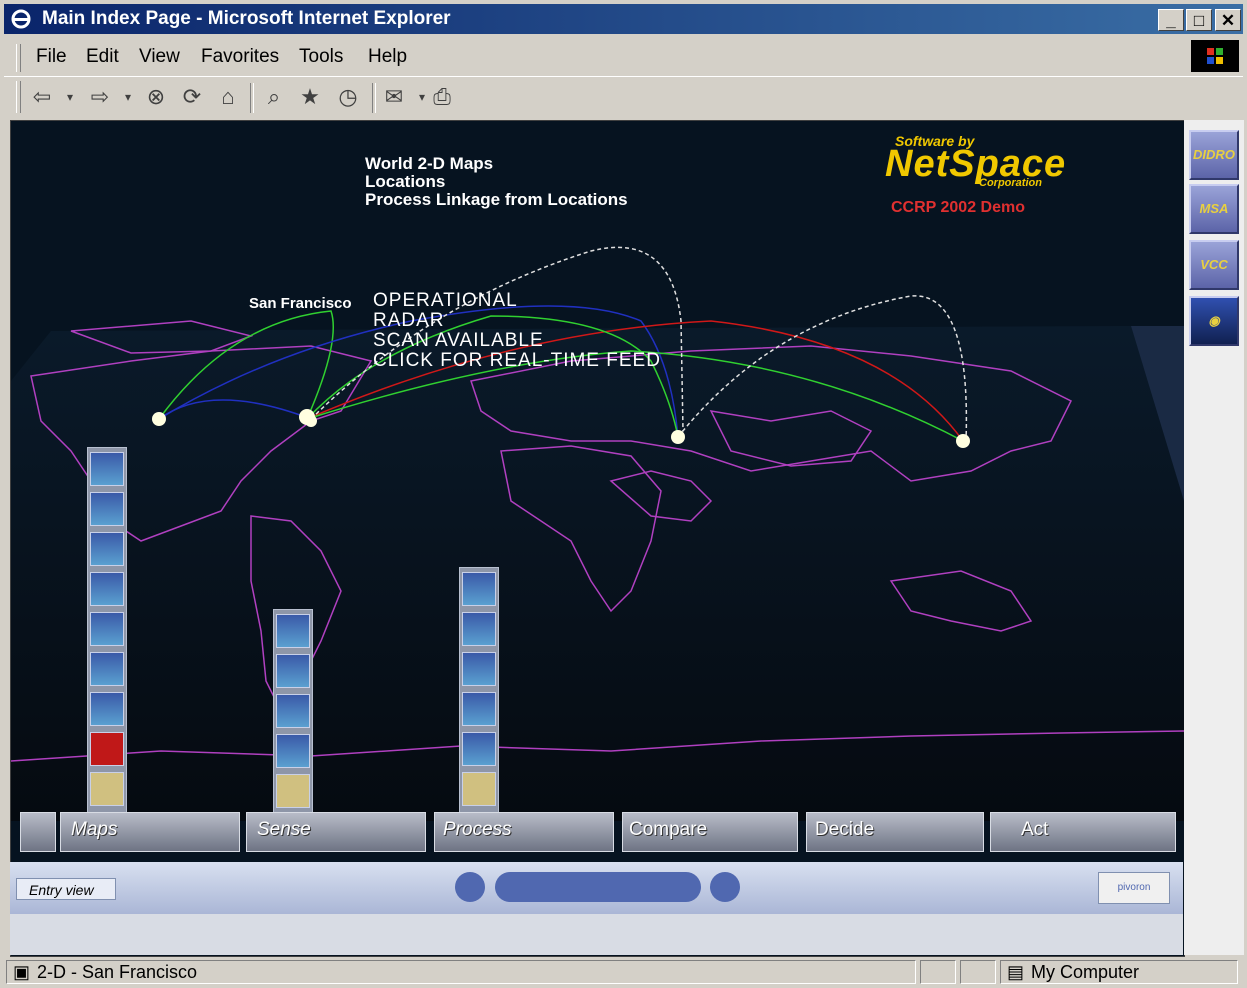 The width and height of the screenshot is (1247, 988). Describe the element at coordinates (394, 97) in the screenshot. I see `mail-icon: ✉` at that location.